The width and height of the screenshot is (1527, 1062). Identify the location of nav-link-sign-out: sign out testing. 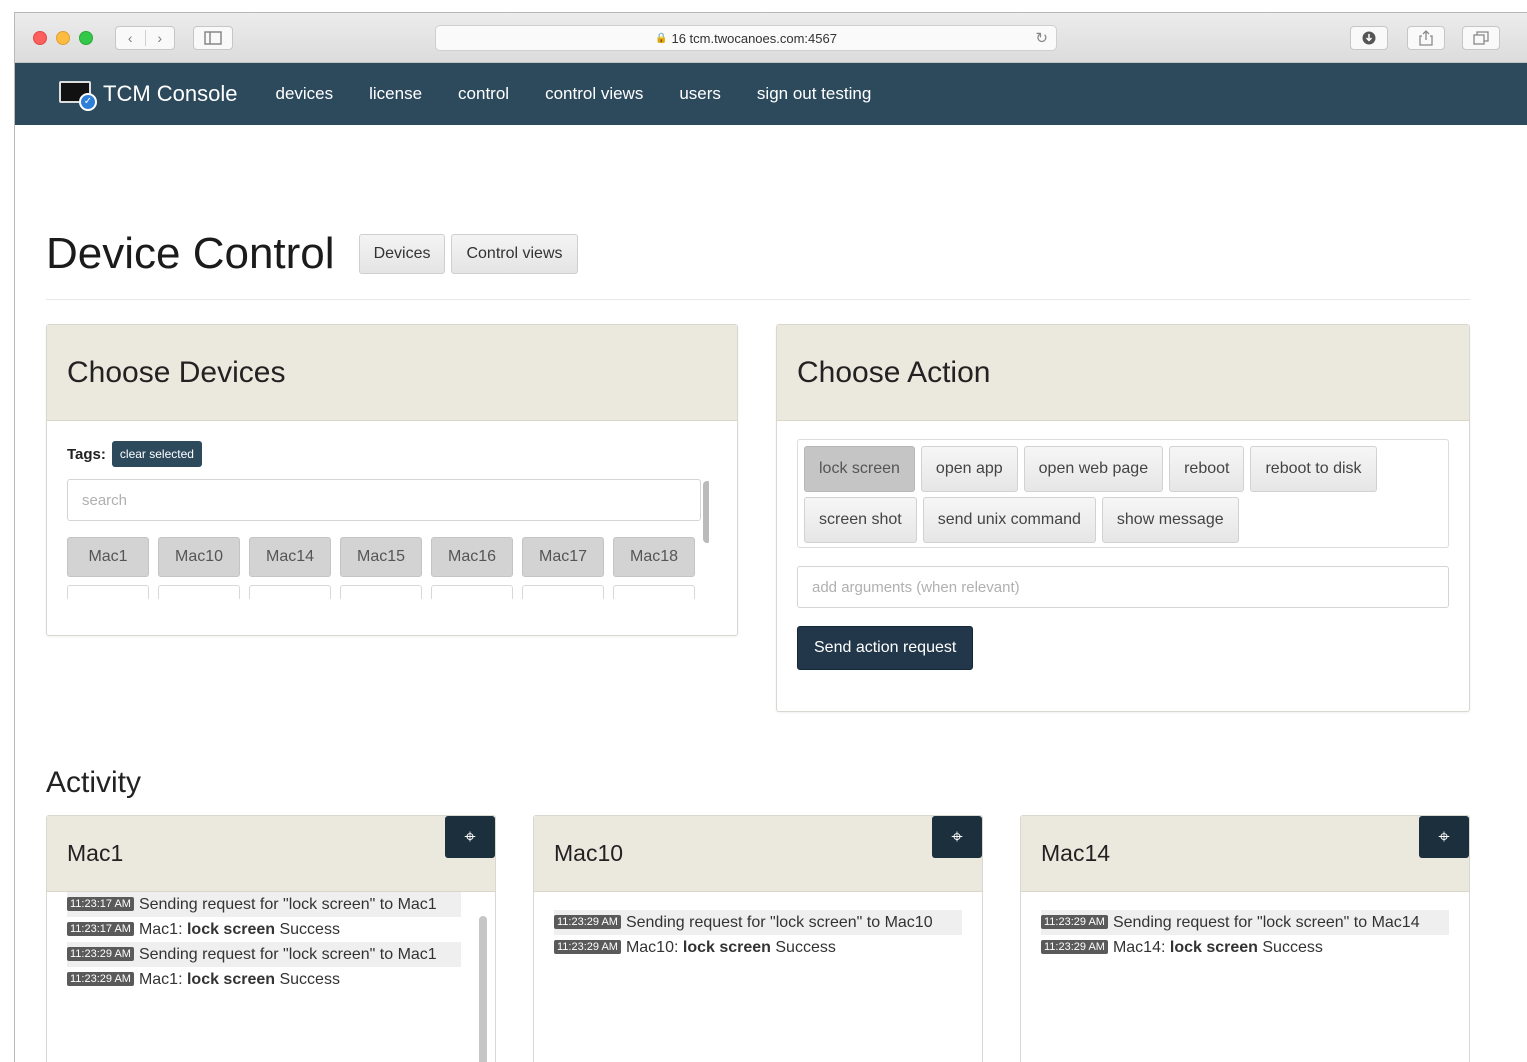
(814, 94).